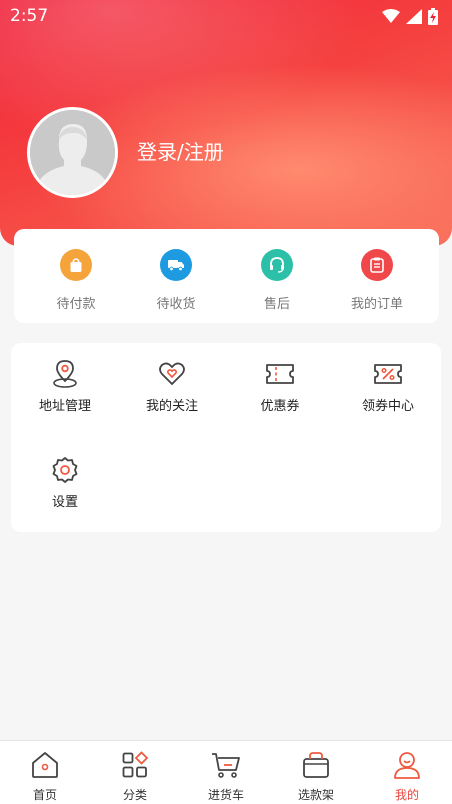 Image resolution: width=452 pixels, height=804 pixels. I want to click on user-icon, so click(407, 765).